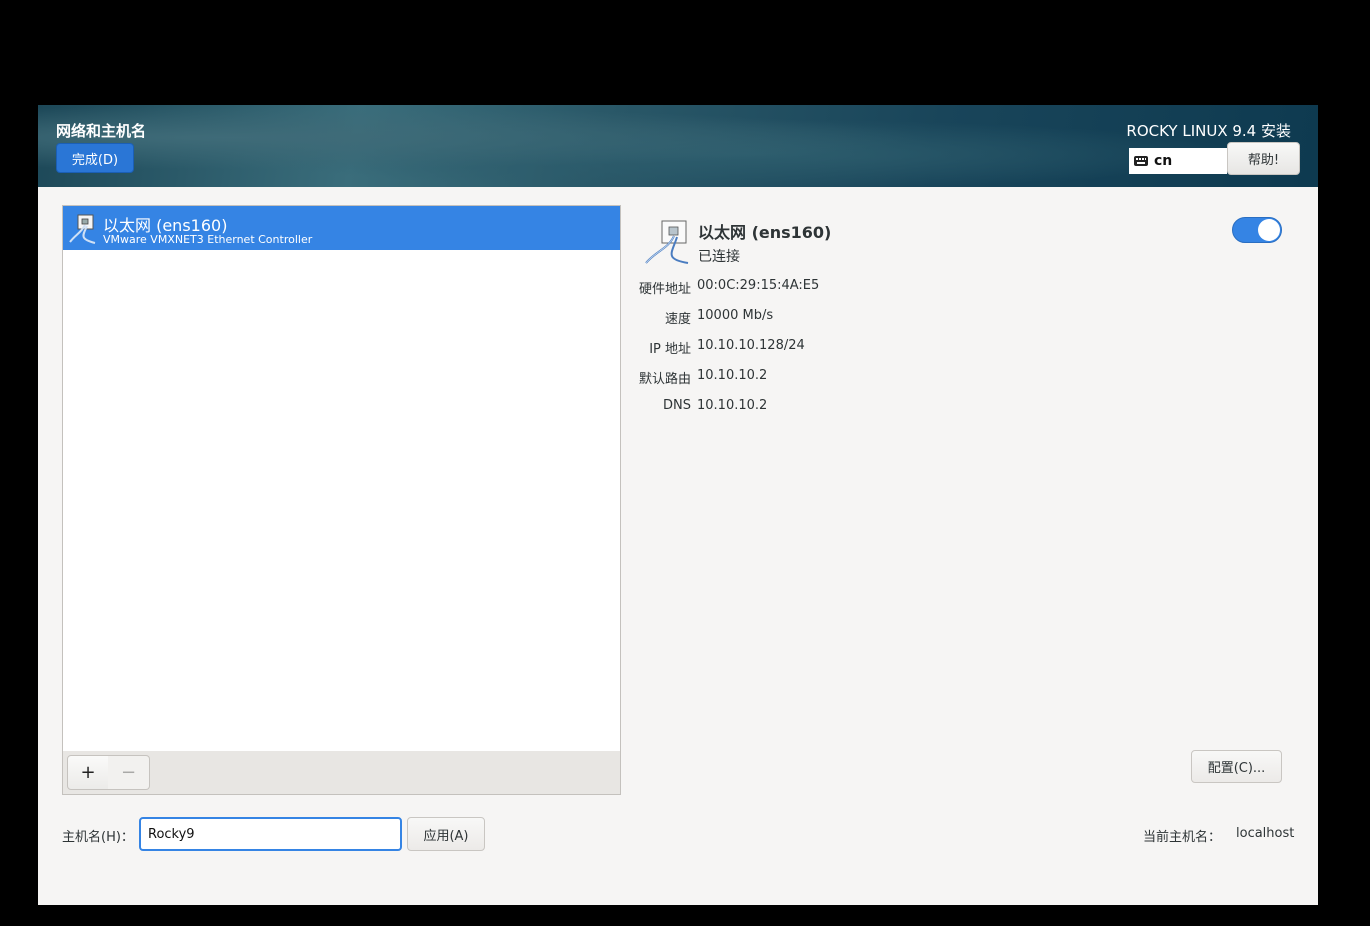  I want to click on keyboard-layout-indicator: cn, so click(1178, 161).